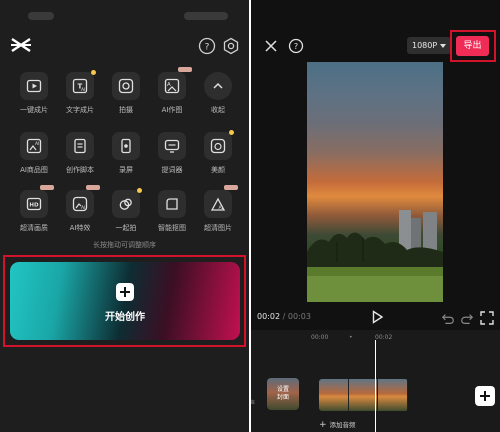  What do you see at coordinates (425, 45) in the screenshot?
I see `resolution-value: 1080P` at bounding box center [425, 45].